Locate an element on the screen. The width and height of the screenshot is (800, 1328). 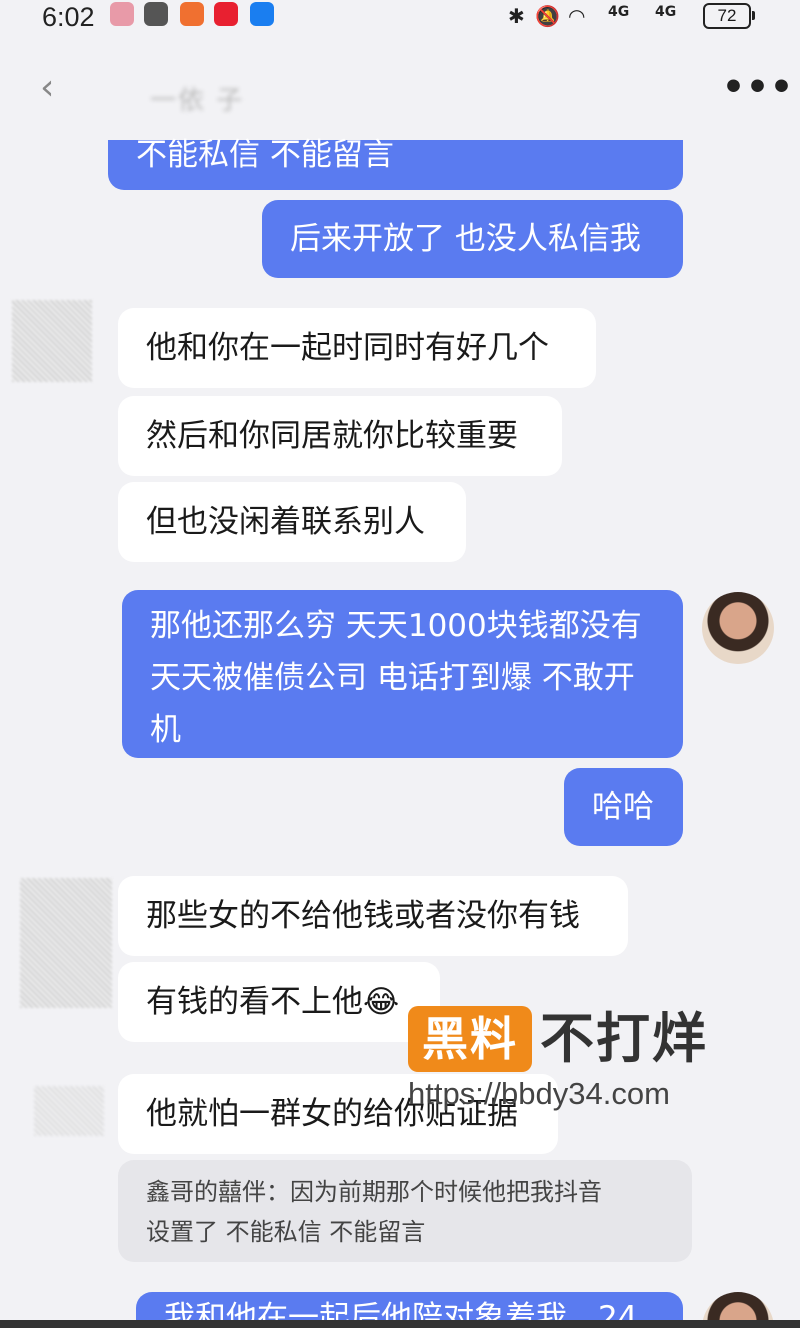
chat-header: ‹ 一依 子 ••• is located at coordinates (400, 95).